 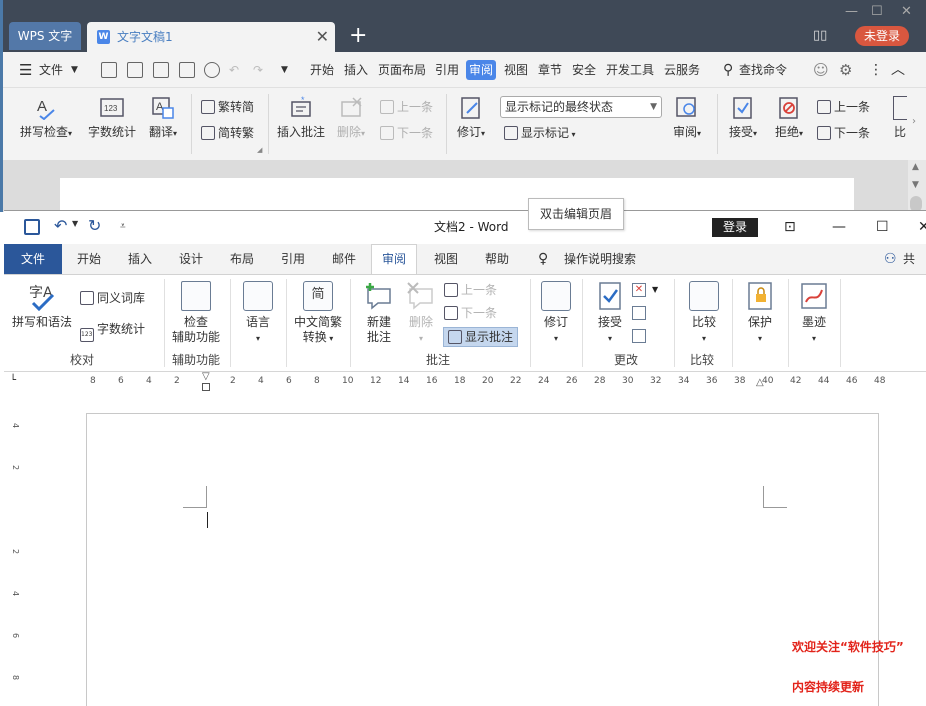 What do you see at coordinates (915, 167) in the screenshot?
I see `scroll-up-icon: ▲` at bounding box center [915, 167].